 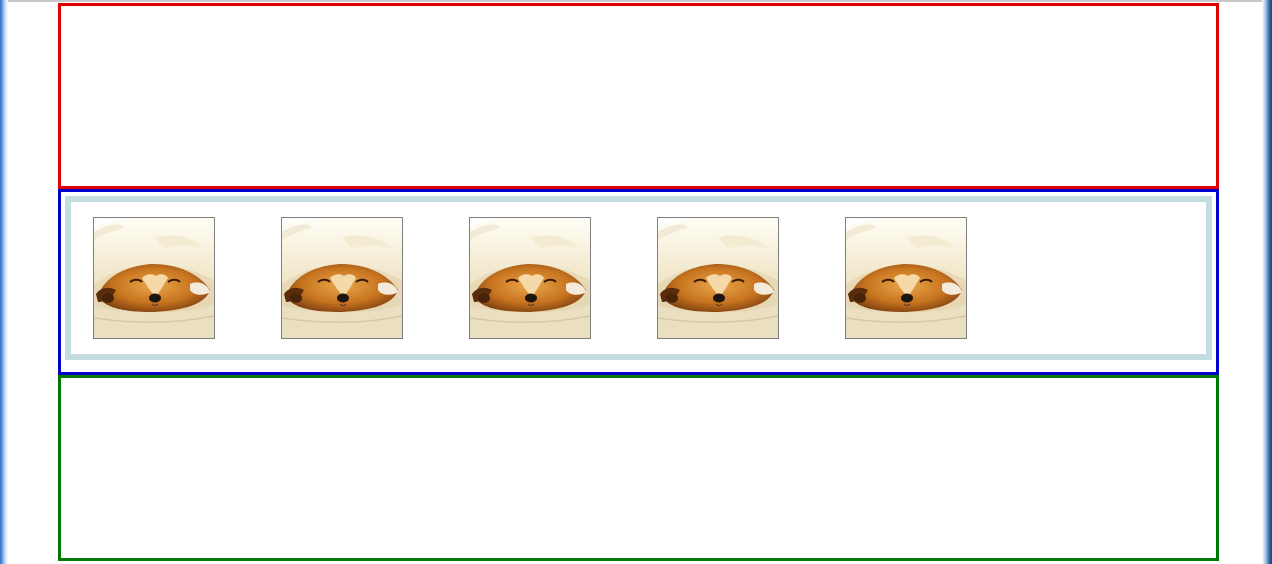 What do you see at coordinates (1267, 282) in the screenshot?
I see `window-border-right` at bounding box center [1267, 282].